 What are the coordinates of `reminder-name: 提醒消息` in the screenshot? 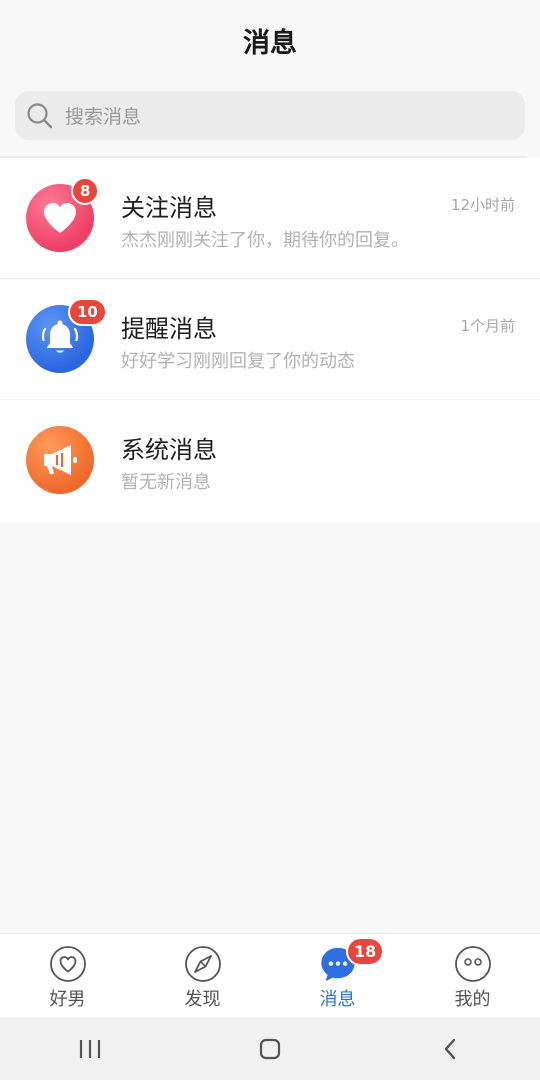 It's located at (169, 329).